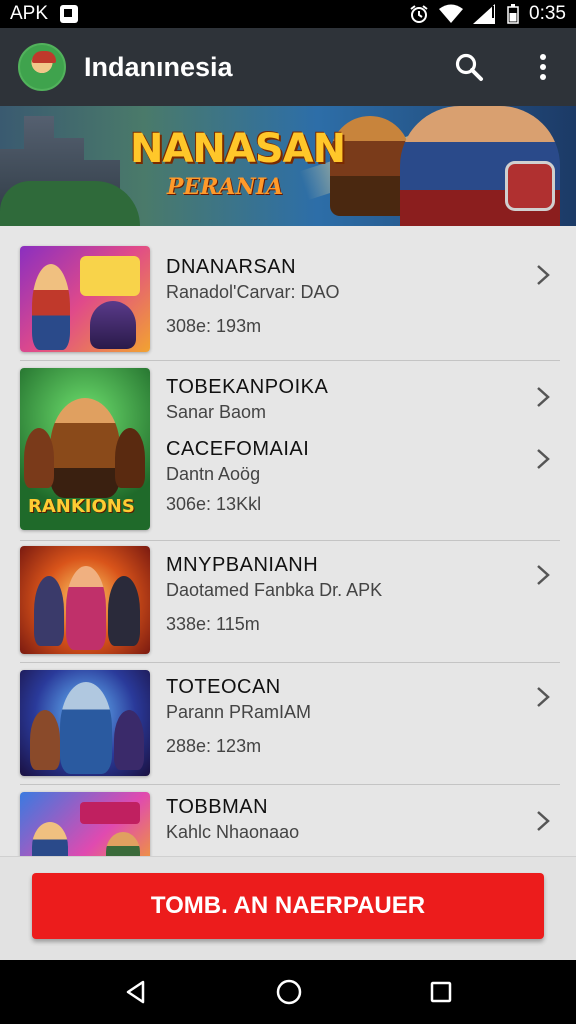  I want to click on back-icon, so click(136, 992).